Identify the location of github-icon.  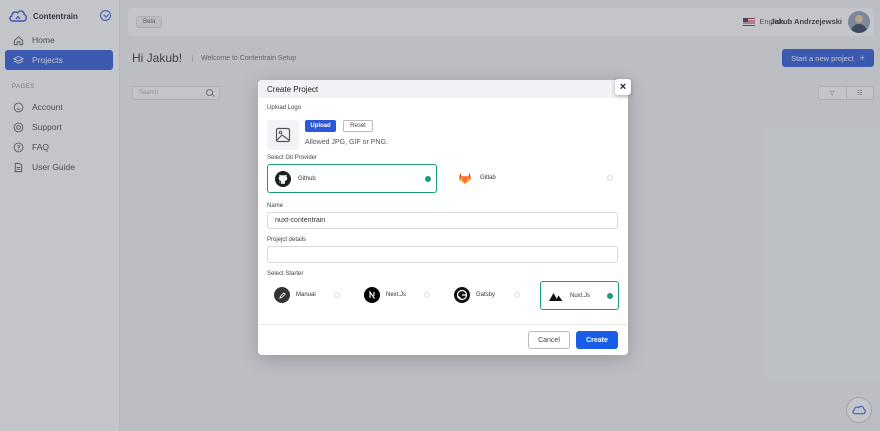
(283, 179).